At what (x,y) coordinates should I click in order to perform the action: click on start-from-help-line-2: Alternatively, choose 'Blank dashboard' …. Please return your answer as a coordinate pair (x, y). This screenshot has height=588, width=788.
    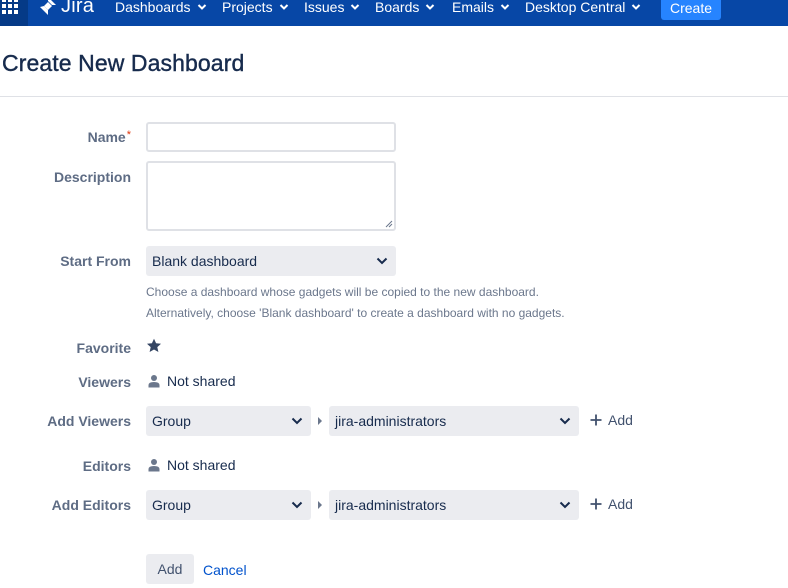
    Looking at the image, I should click on (355, 313).